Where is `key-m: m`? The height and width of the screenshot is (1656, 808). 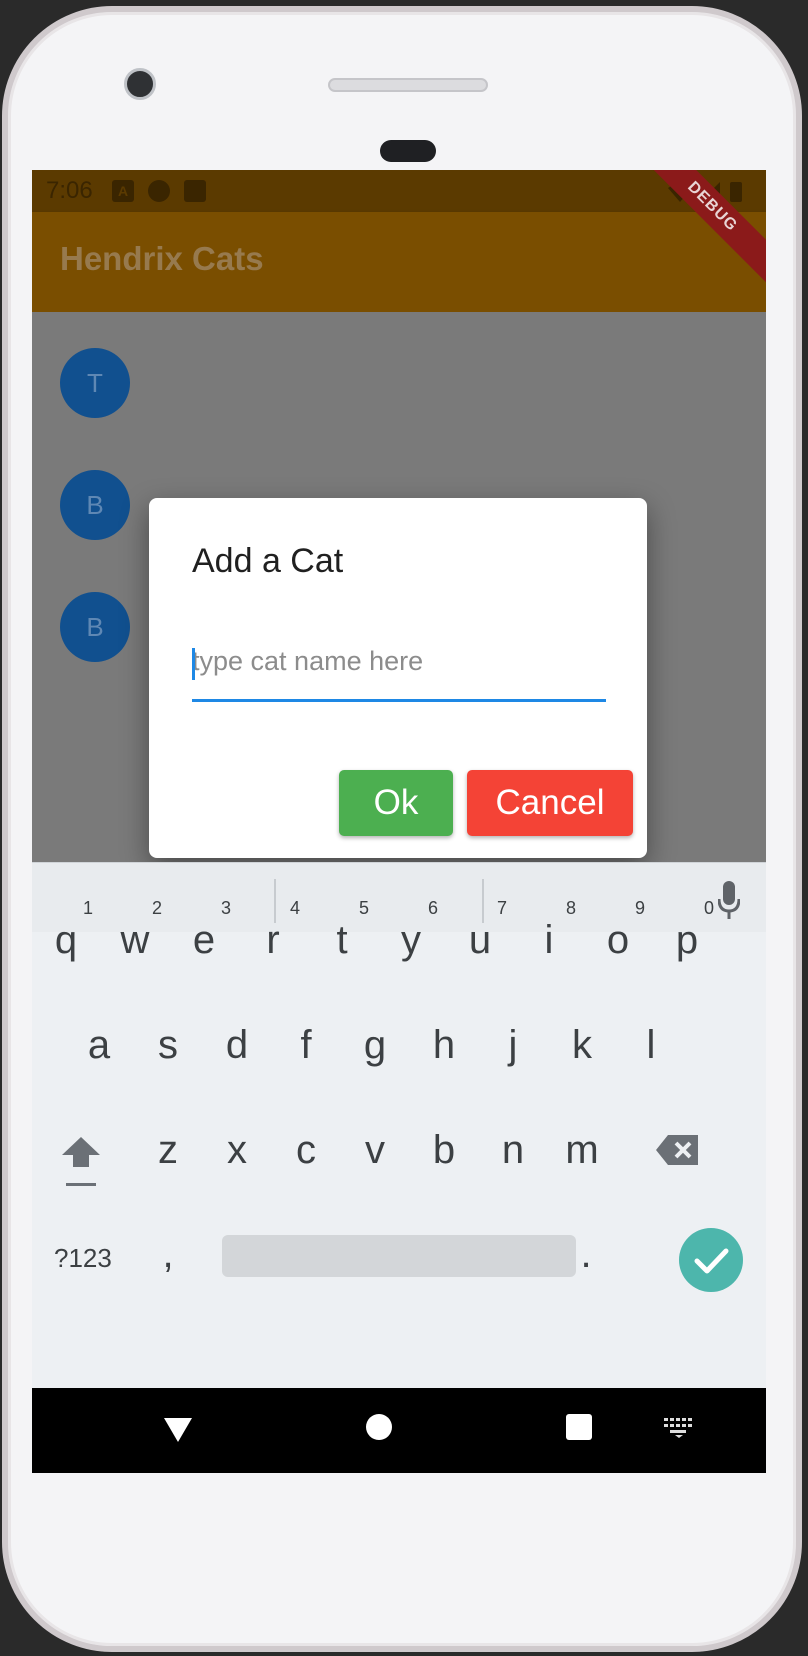
key-m: m is located at coordinates (582, 1150).